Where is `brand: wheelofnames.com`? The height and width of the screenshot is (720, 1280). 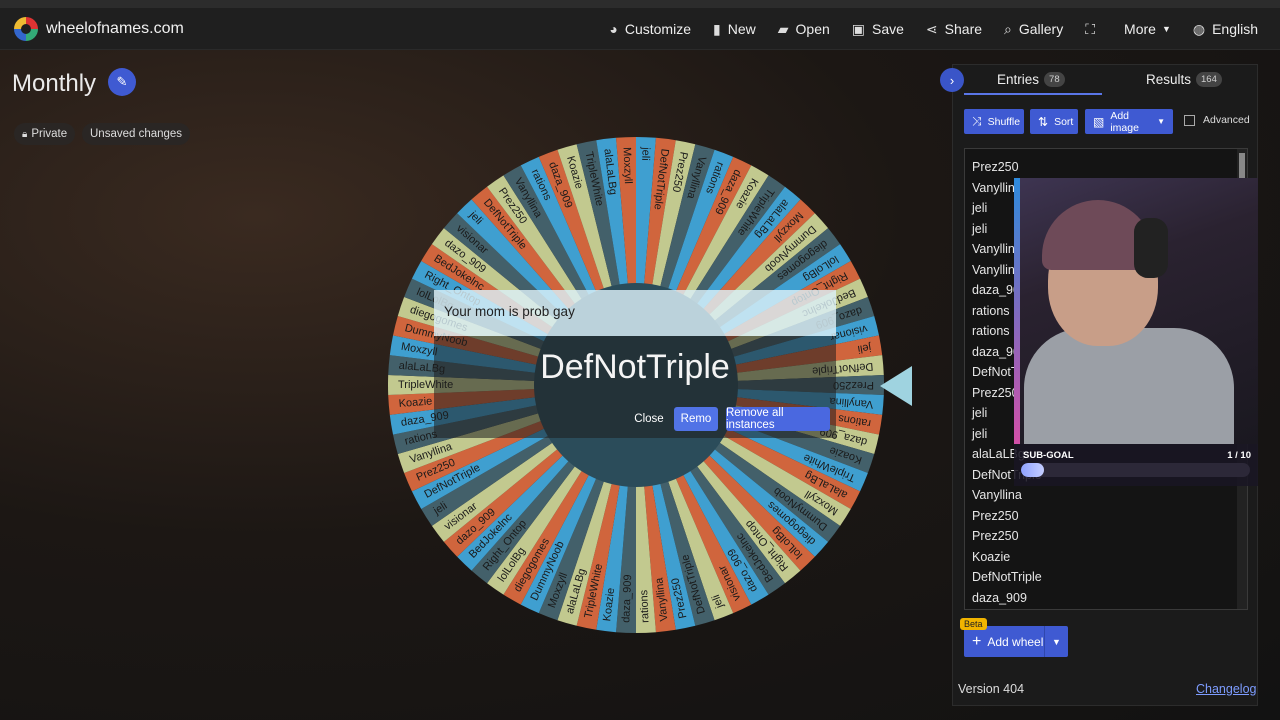 brand: wheelofnames.com is located at coordinates (99, 28).